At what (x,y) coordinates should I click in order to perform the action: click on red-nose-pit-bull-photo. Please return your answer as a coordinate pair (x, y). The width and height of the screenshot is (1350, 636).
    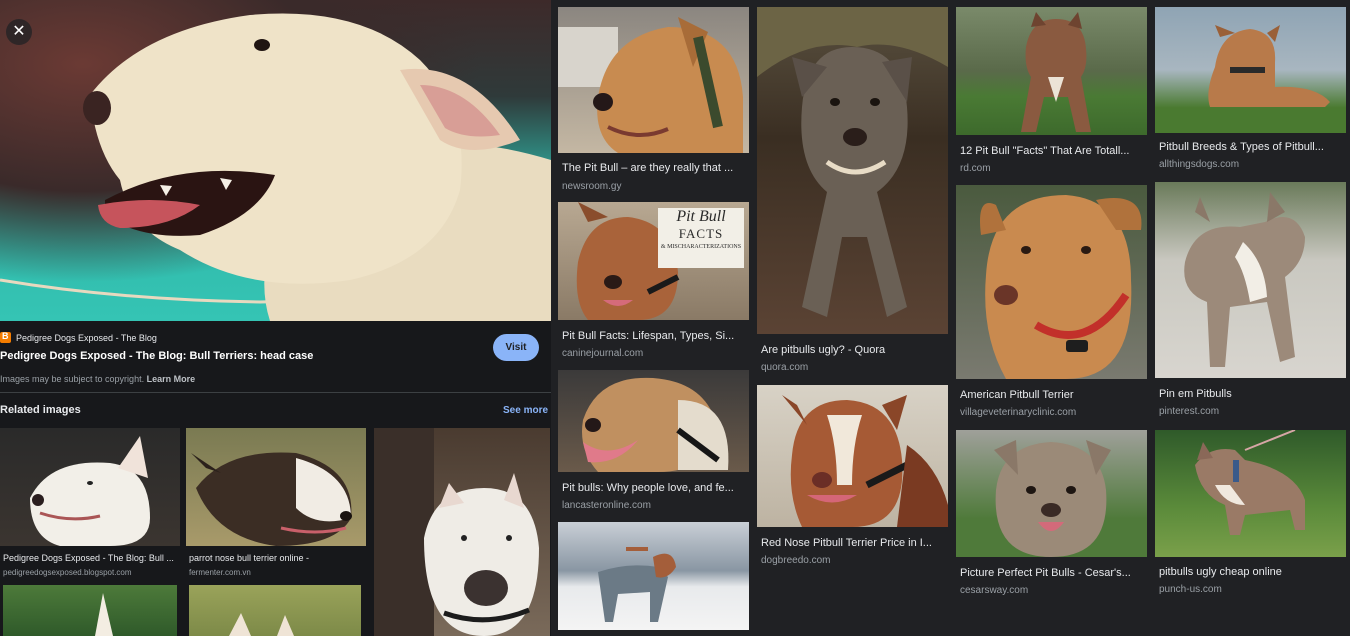
    Looking at the image, I should click on (865, 461).